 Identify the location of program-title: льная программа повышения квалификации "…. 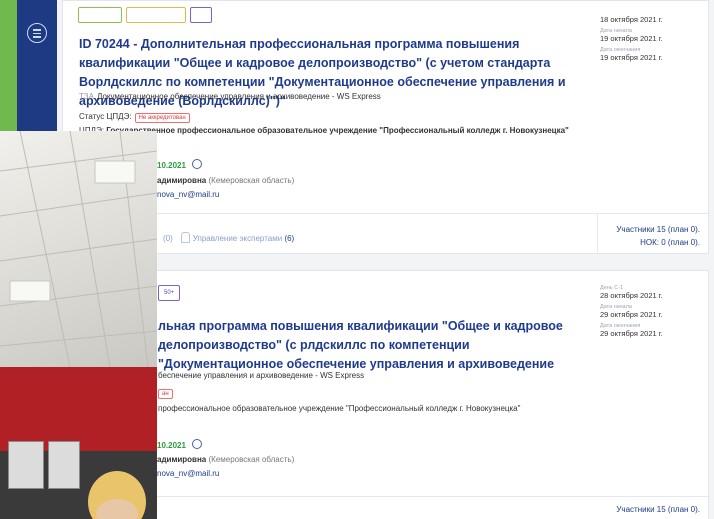
(378, 345).